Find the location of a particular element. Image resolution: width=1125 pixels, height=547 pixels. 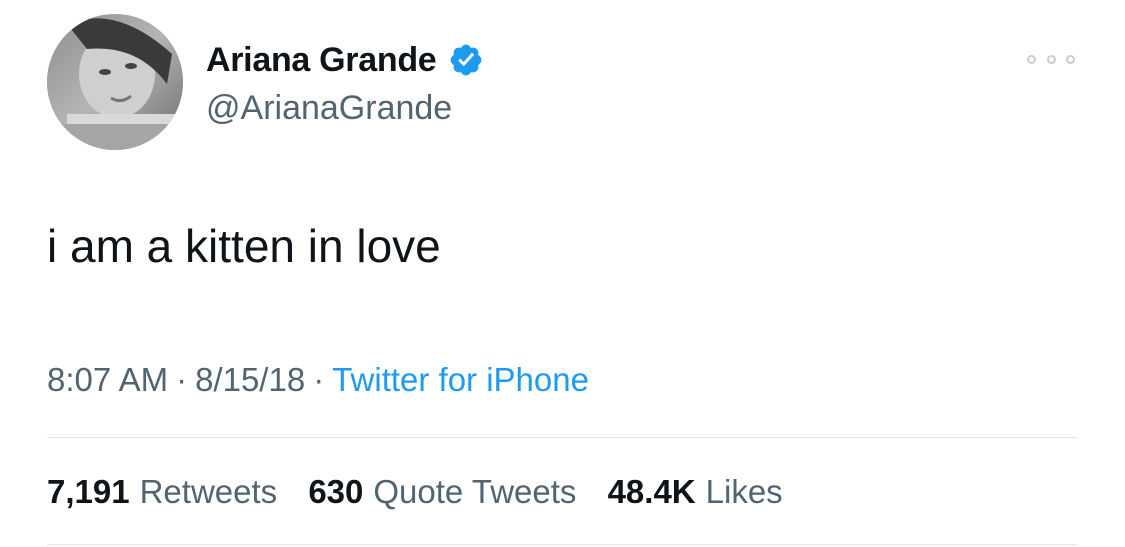

tweet-meta: 8:07 AM · 8/15/18 · Twitter for iPhone is located at coordinates (318, 380).